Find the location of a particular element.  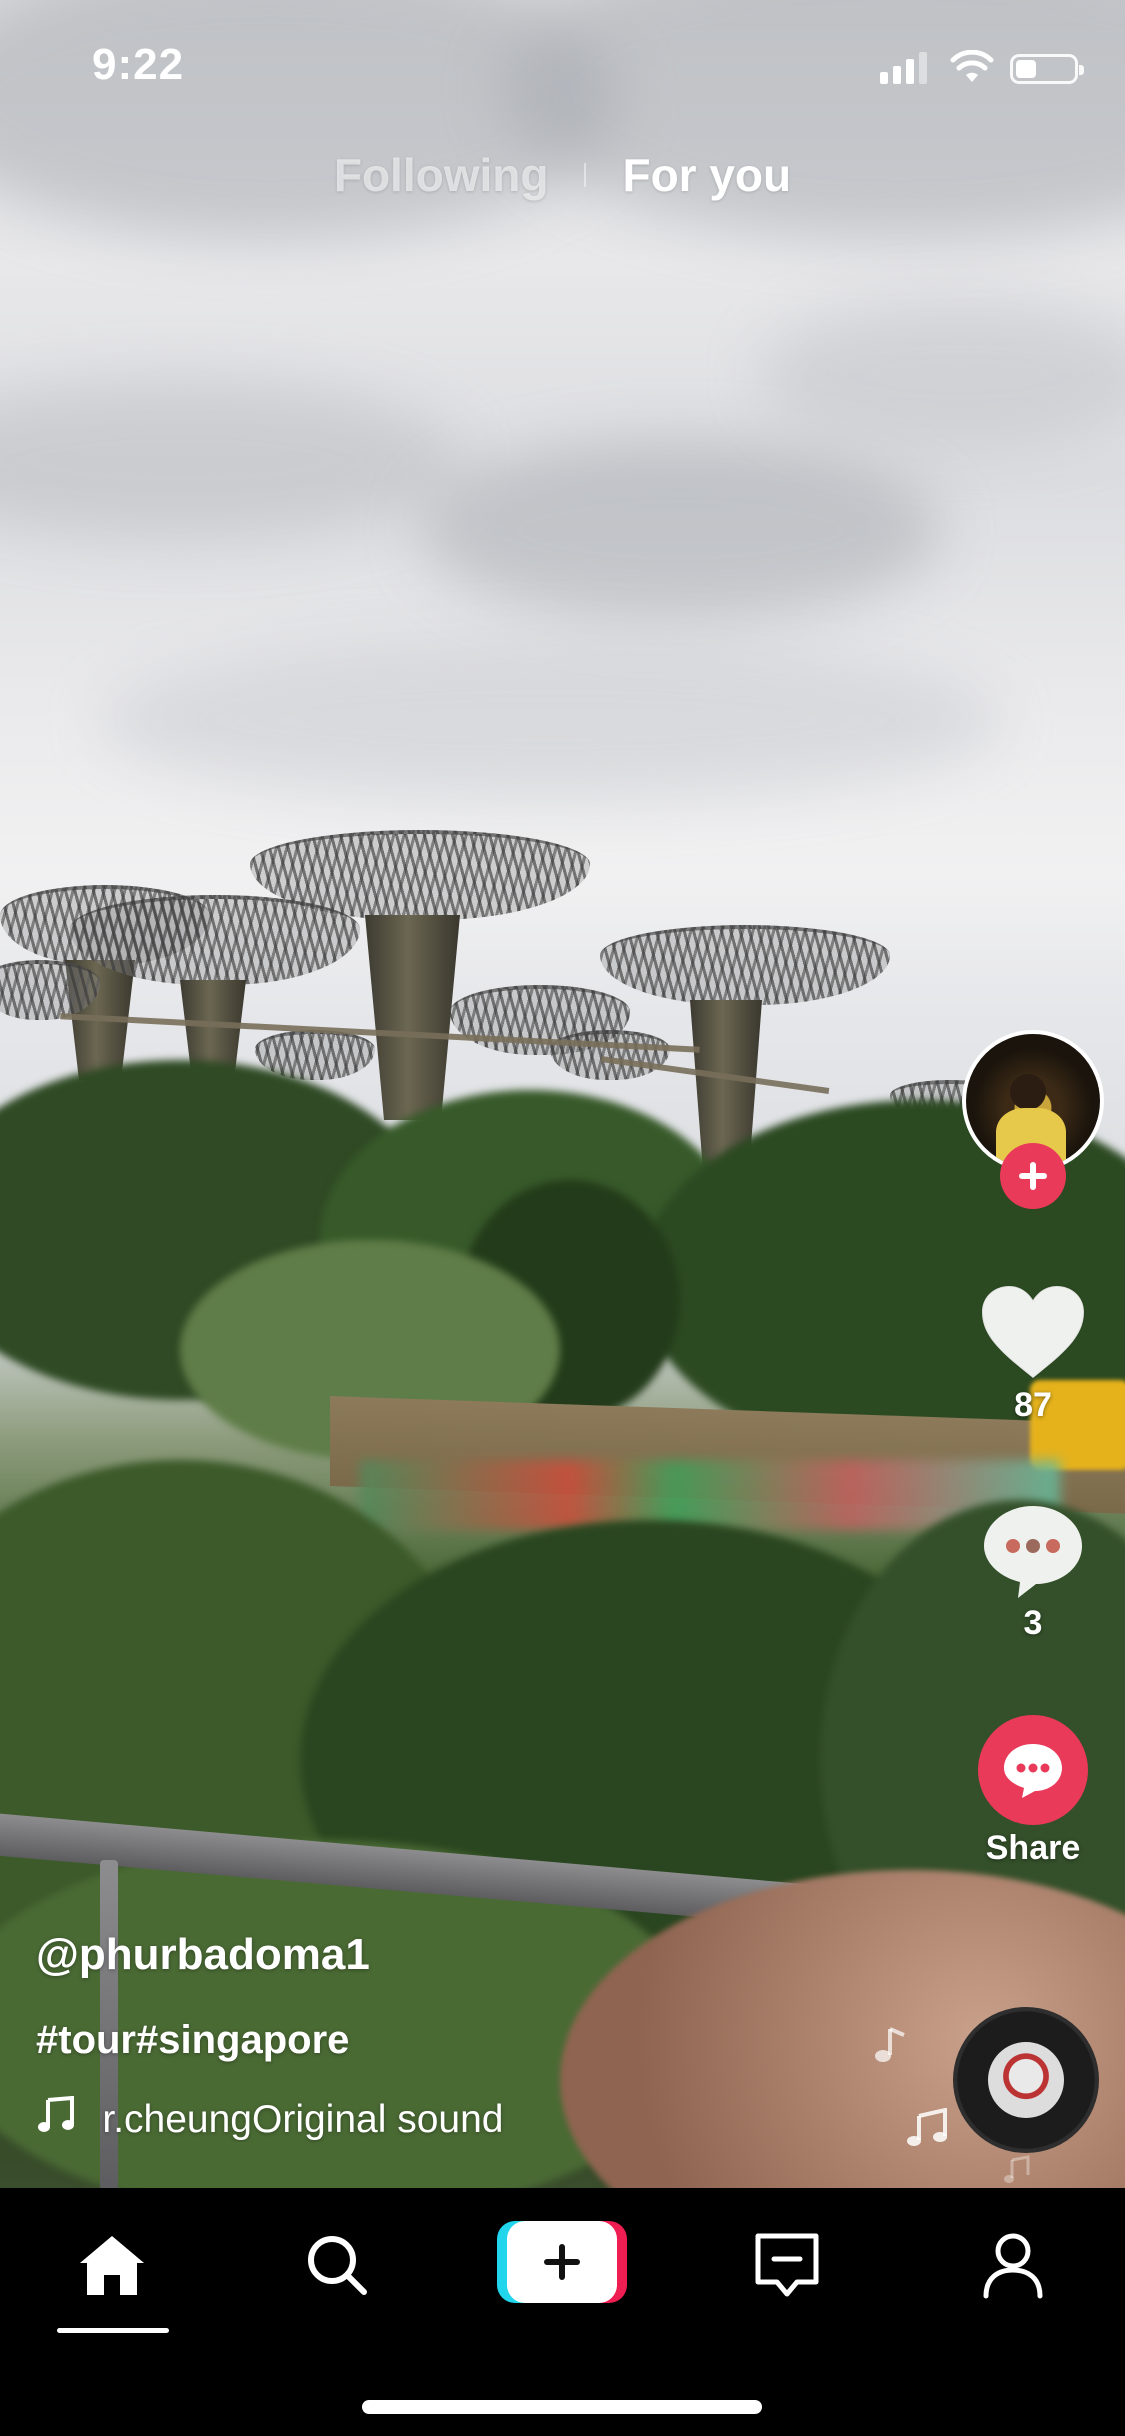

search-icon is located at coordinates (337, 2265).